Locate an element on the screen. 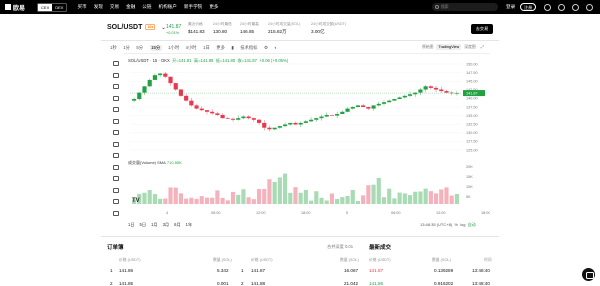  nav-buy-crypto: 买币 is located at coordinates (81, 7).